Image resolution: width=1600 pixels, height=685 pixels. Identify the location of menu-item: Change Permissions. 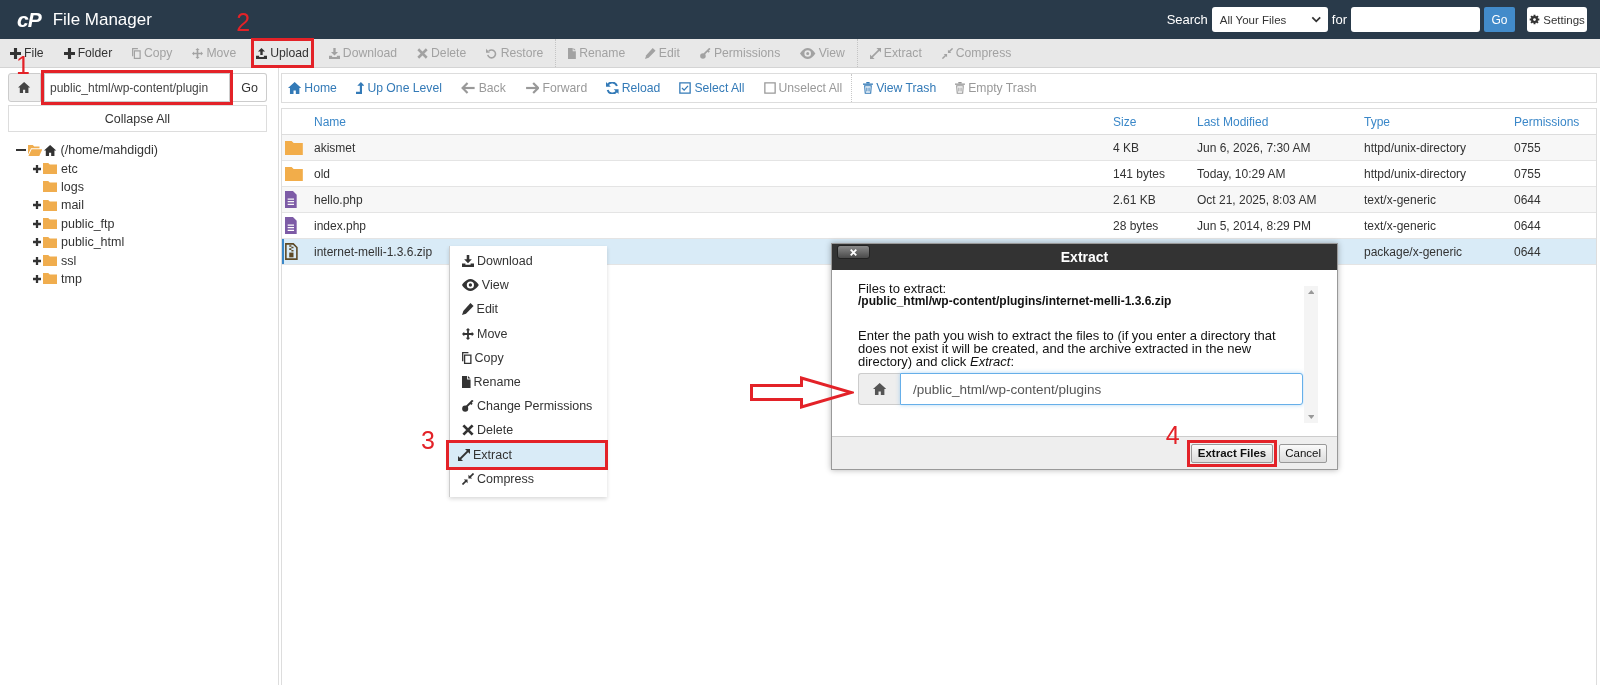
(528, 406).